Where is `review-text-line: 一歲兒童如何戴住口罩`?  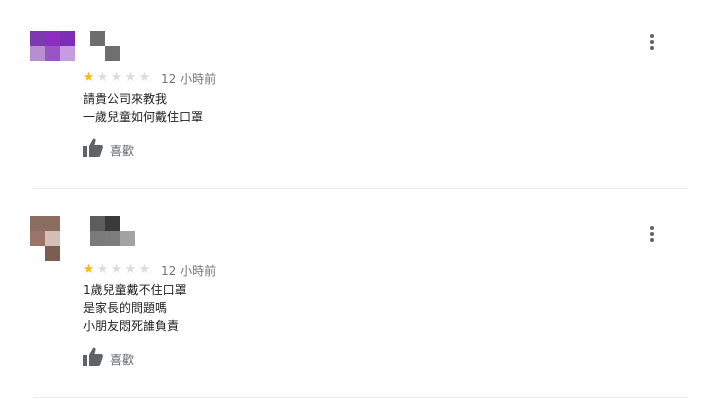
review-text-line: 一歲兒童如何戴住口罩 is located at coordinates (143, 117).